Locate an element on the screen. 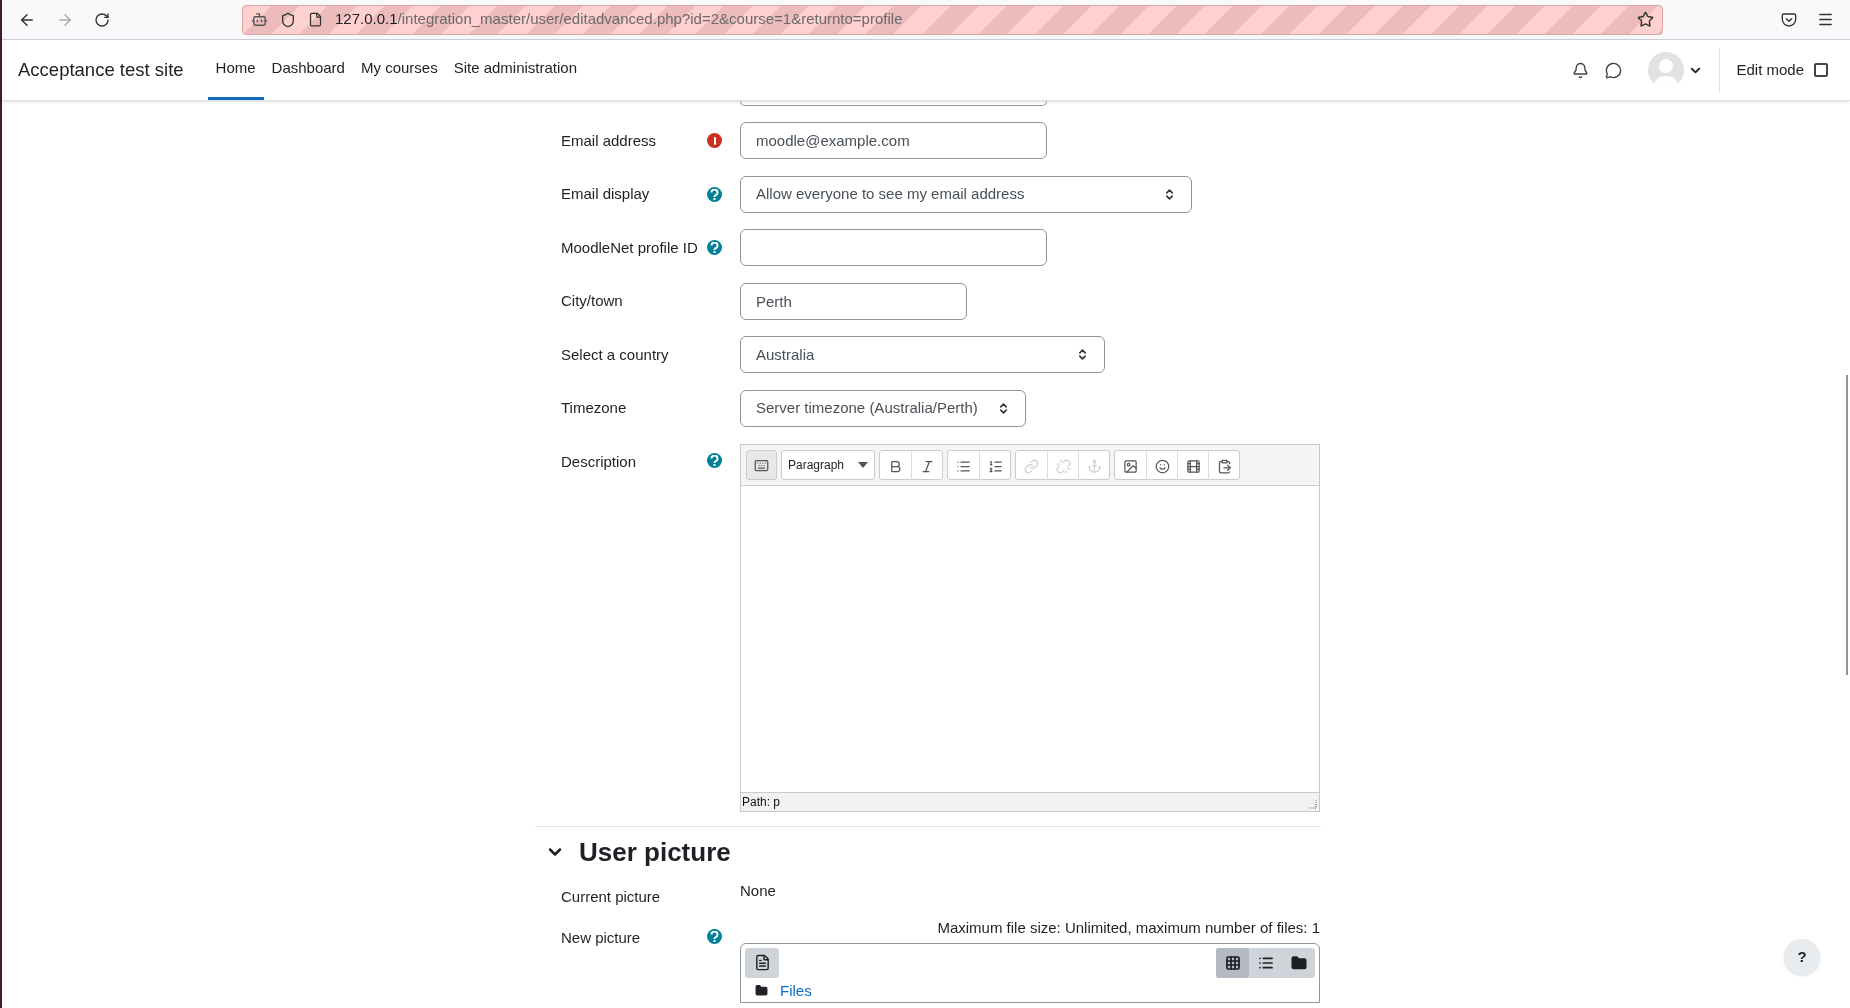  add-file-button is located at coordinates (762, 962).